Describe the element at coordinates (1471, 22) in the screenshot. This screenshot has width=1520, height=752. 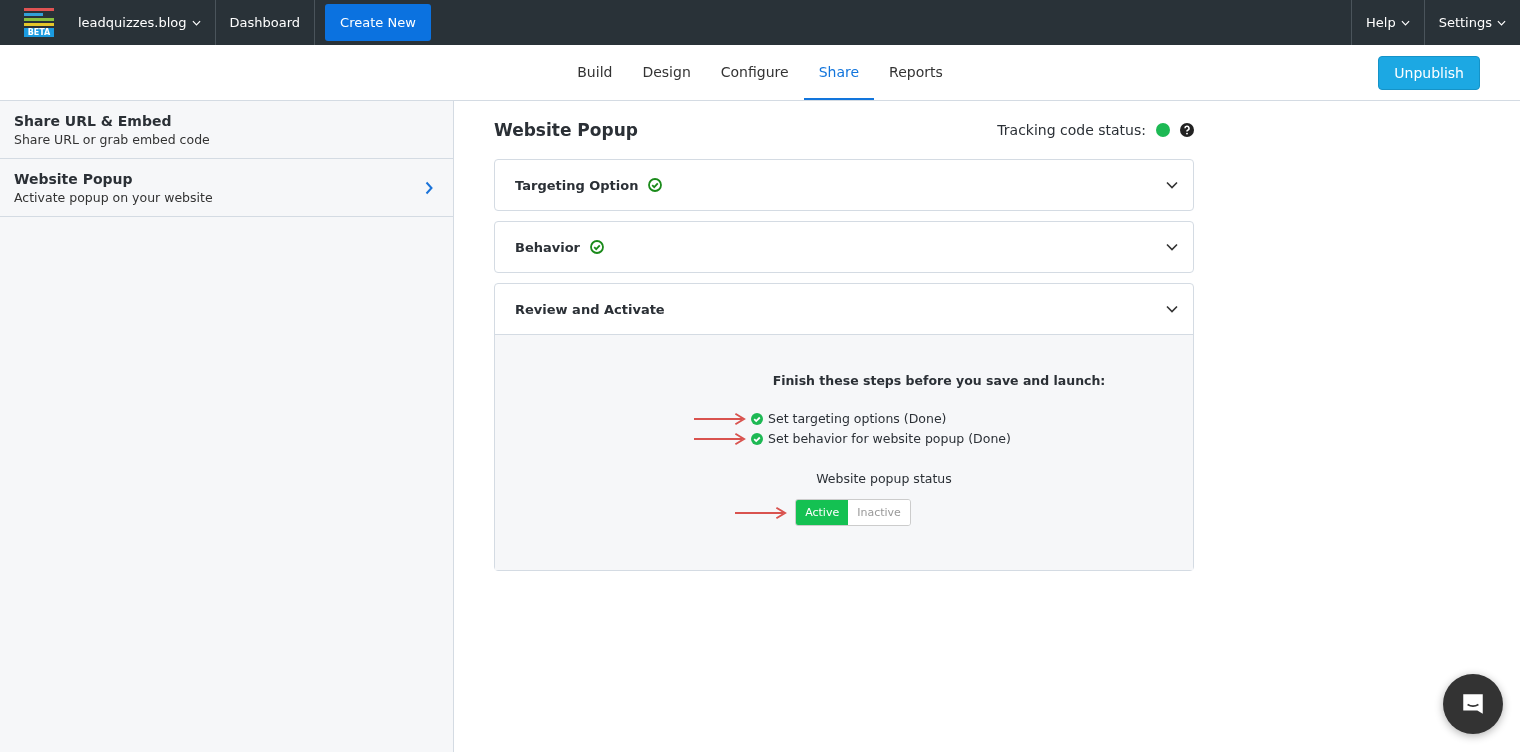
I see `menu-dropdown: Settings` at that location.